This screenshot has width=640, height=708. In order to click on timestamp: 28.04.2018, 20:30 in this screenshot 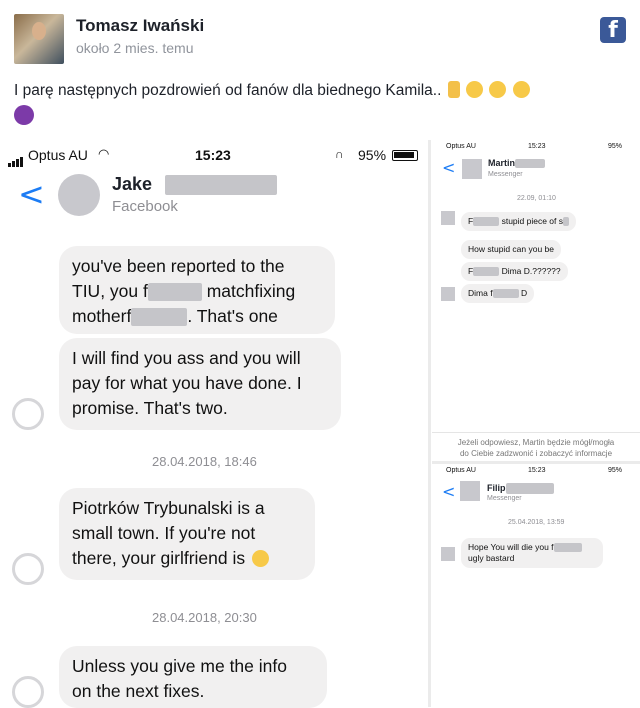, I will do `click(204, 617)`.